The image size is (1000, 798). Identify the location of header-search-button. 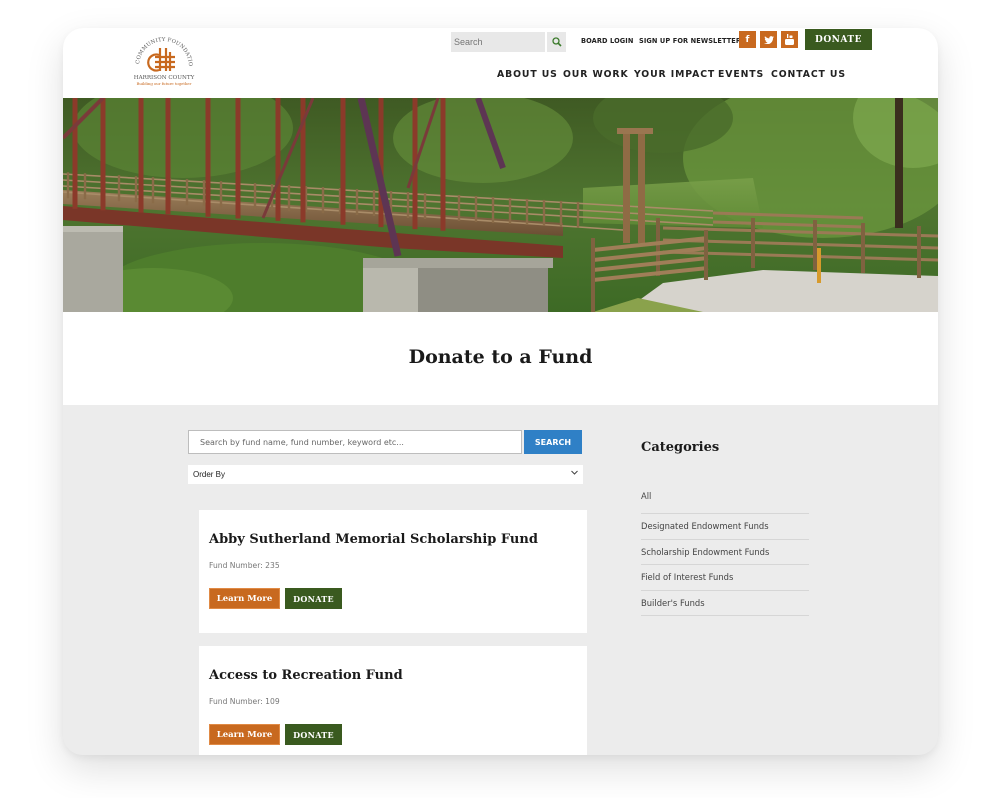
(556, 42).